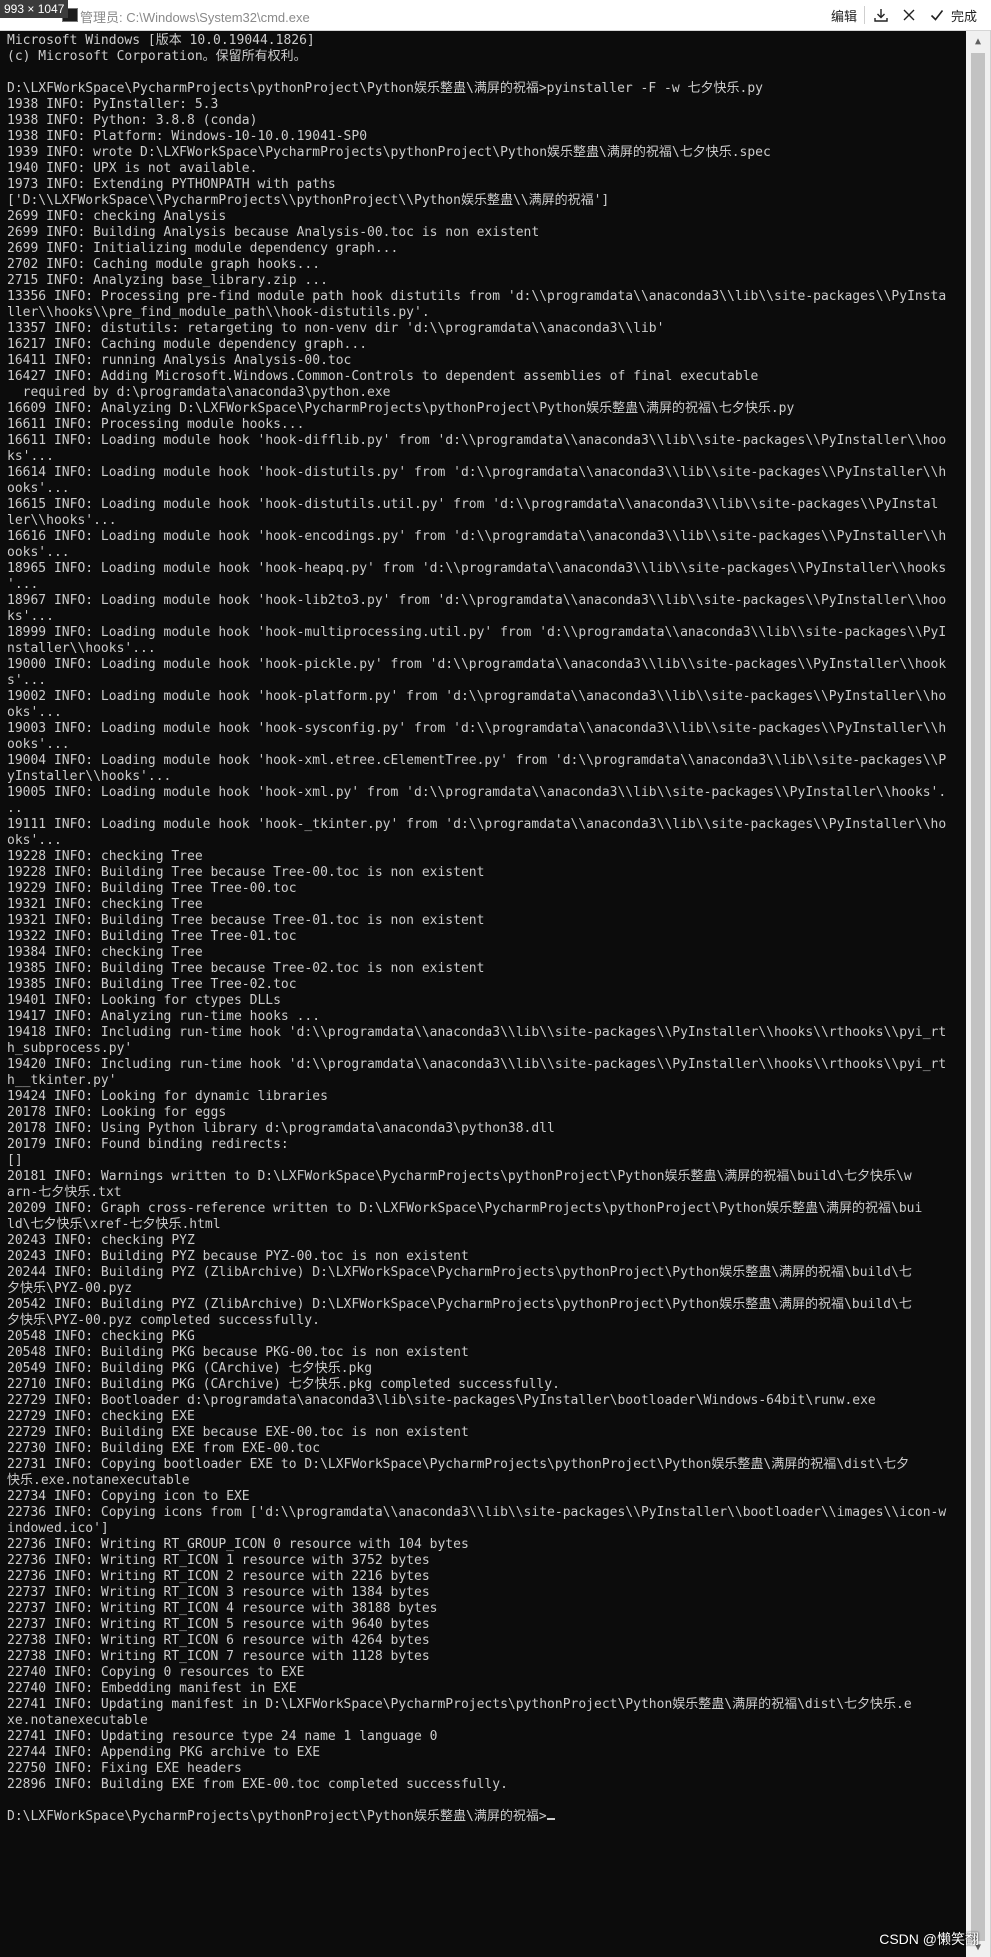 The image size is (991, 1957). I want to click on text-cursor, so click(550, 1819).